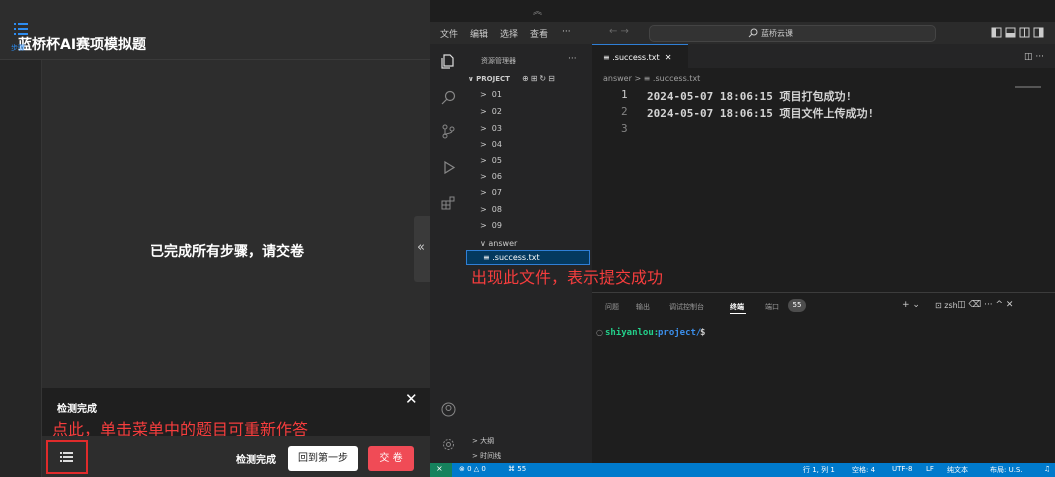  Describe the element at coordinates (449, 33) in the screenshot. I see `menu-file: 文件` at that location.